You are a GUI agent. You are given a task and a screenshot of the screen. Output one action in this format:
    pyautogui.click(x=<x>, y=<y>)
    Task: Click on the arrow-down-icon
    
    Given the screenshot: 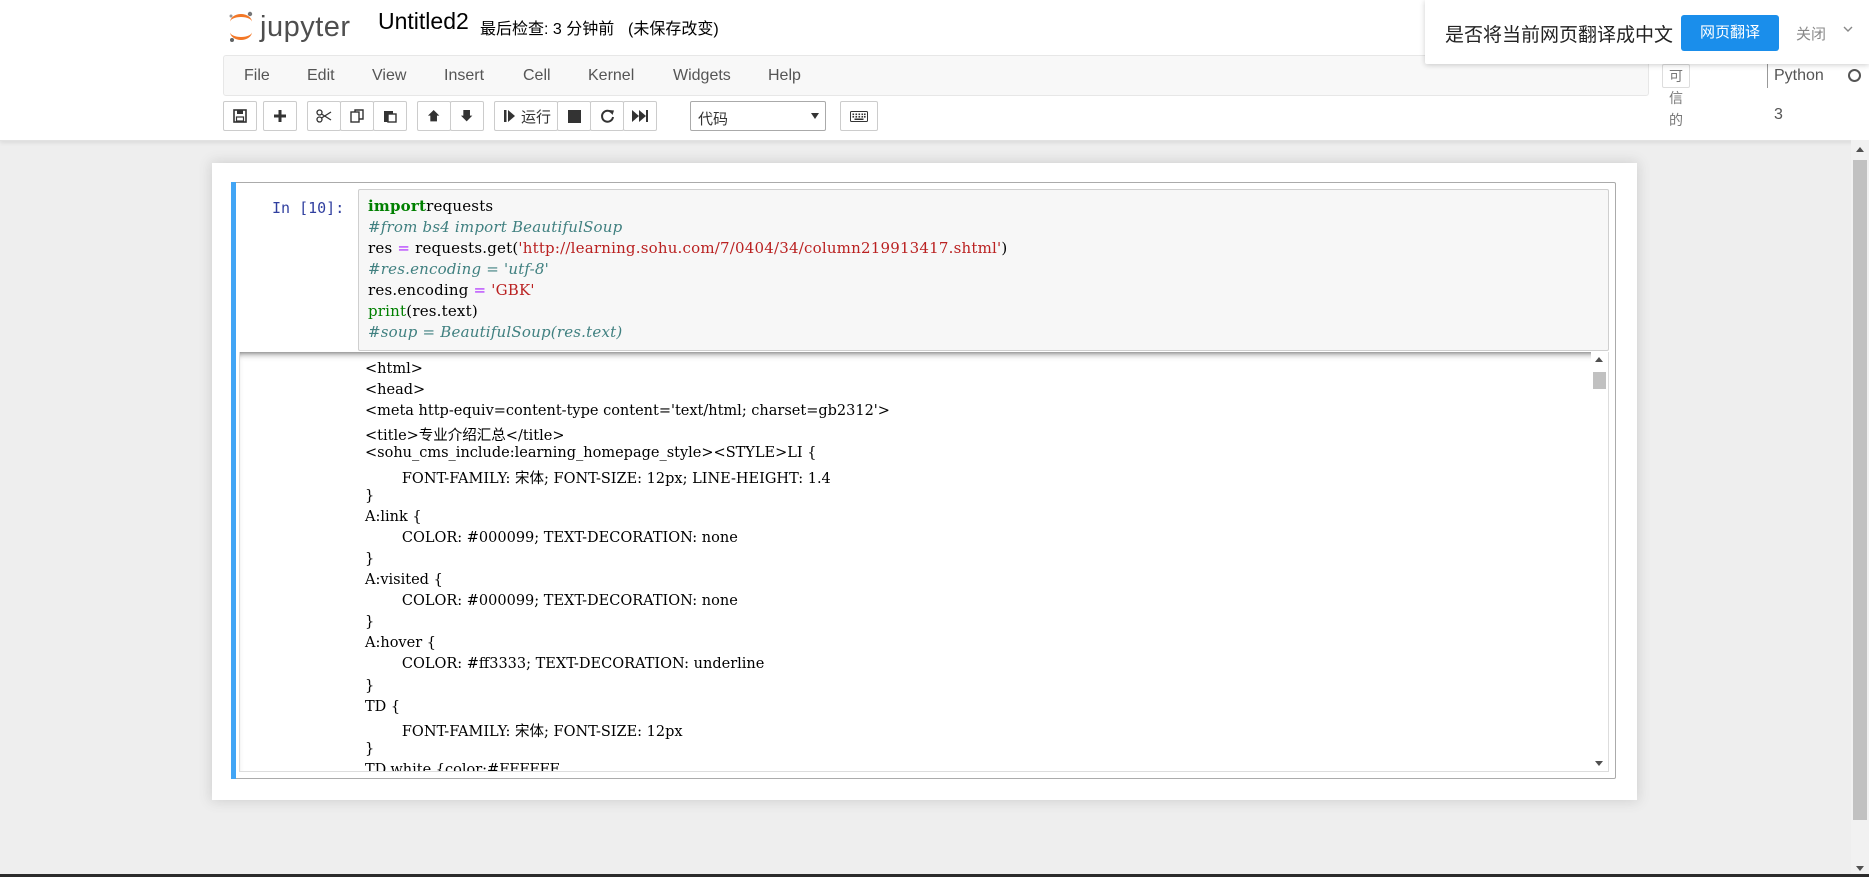 What is the action you would take?
    pyautogui.click(x=466, y=115)
    